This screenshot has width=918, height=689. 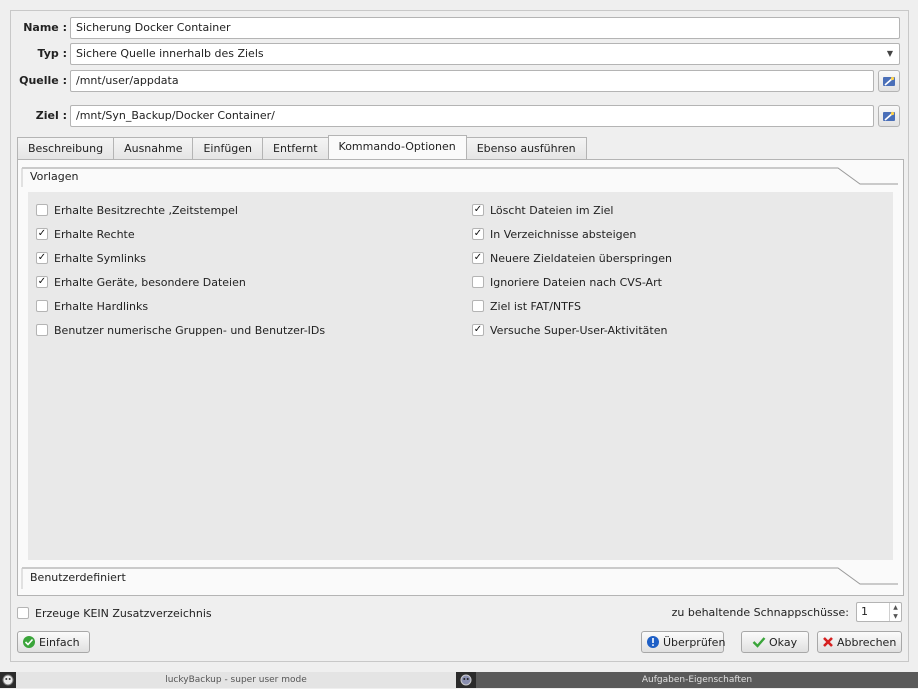 I want to click on templates-header-frame, so click(x=459, y=177).